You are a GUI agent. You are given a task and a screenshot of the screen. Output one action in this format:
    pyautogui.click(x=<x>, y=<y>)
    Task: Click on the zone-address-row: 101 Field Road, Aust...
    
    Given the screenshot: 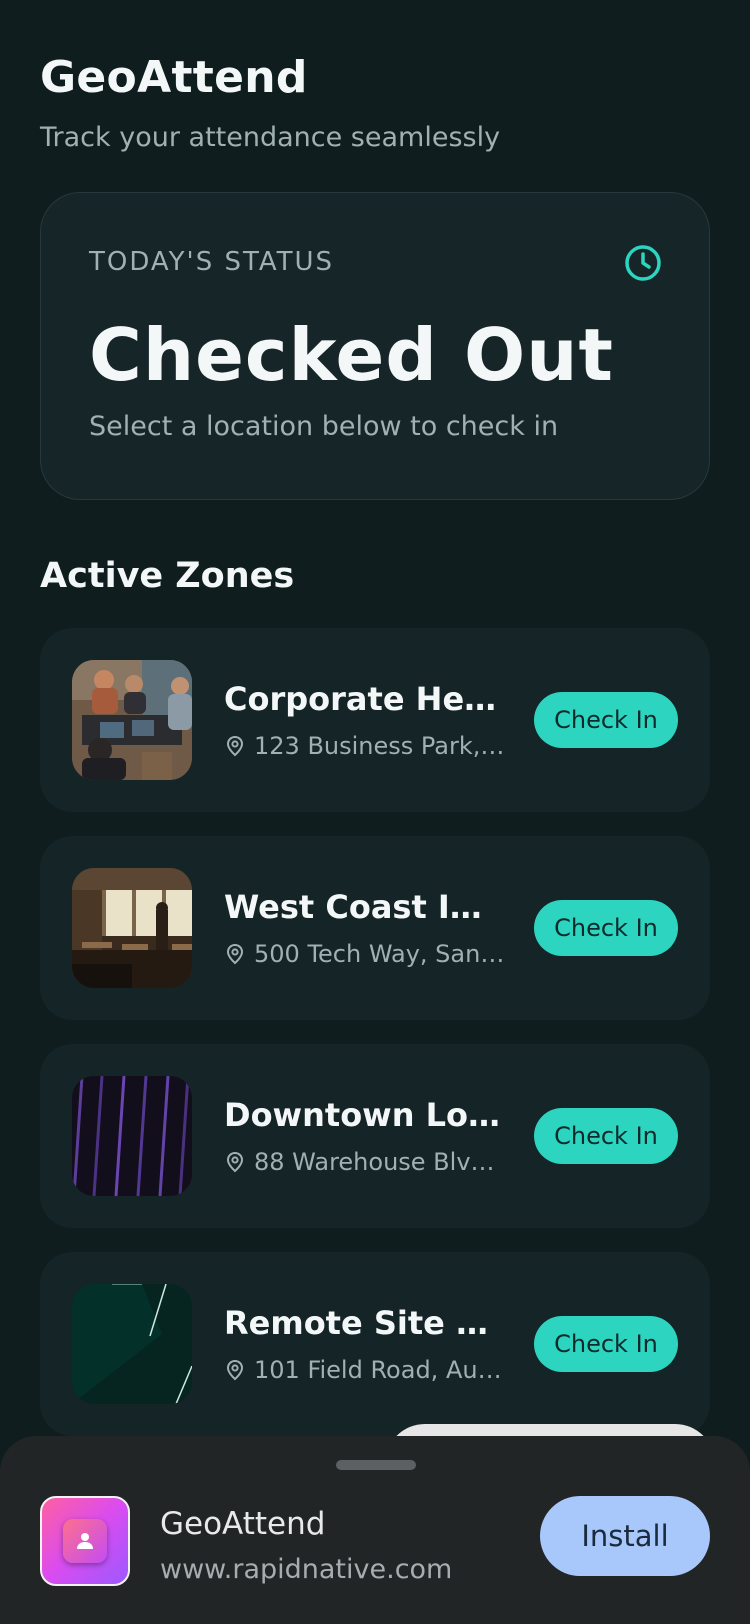 What is the action you would take?
    pyautogui.click(x=365, y=1370)
    